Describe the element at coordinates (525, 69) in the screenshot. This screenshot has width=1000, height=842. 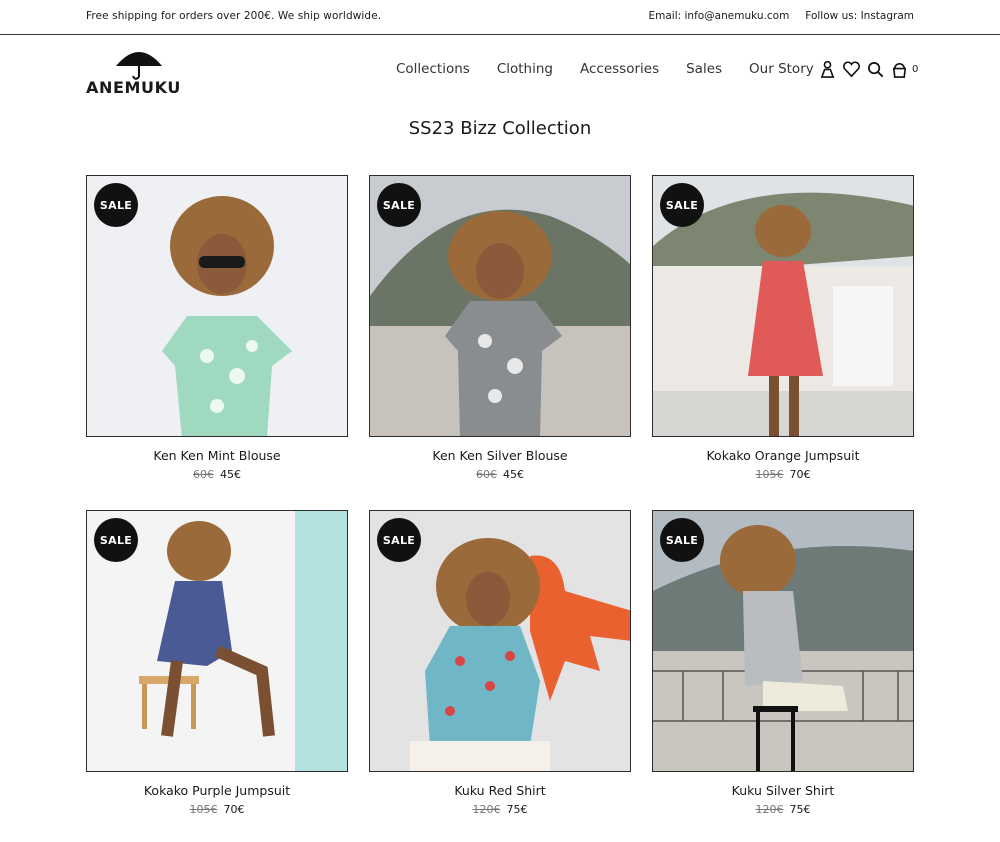
I see `nav-item-clothing: Clothing` at that location.